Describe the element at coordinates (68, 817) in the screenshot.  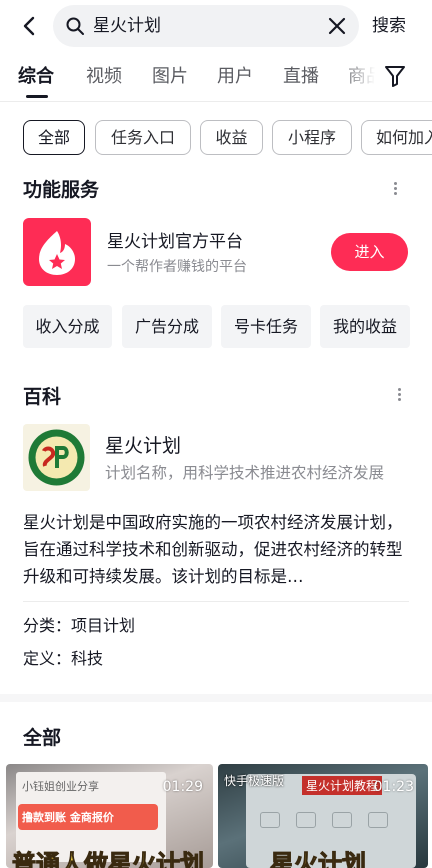
I see `video-banner-text: 撸款到账 金商报价` at that location.